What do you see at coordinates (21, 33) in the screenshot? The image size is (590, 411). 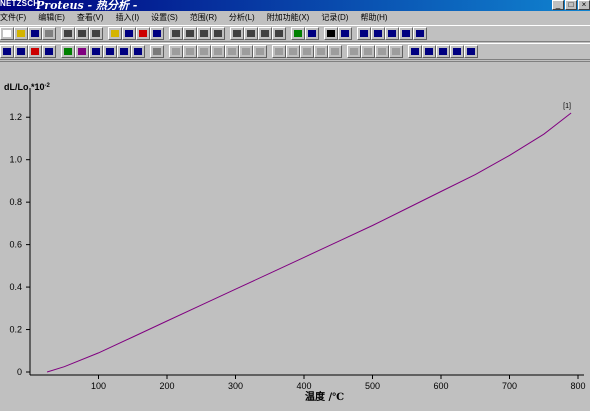 I see `open-folder-button` at bounding box center [21, 33].